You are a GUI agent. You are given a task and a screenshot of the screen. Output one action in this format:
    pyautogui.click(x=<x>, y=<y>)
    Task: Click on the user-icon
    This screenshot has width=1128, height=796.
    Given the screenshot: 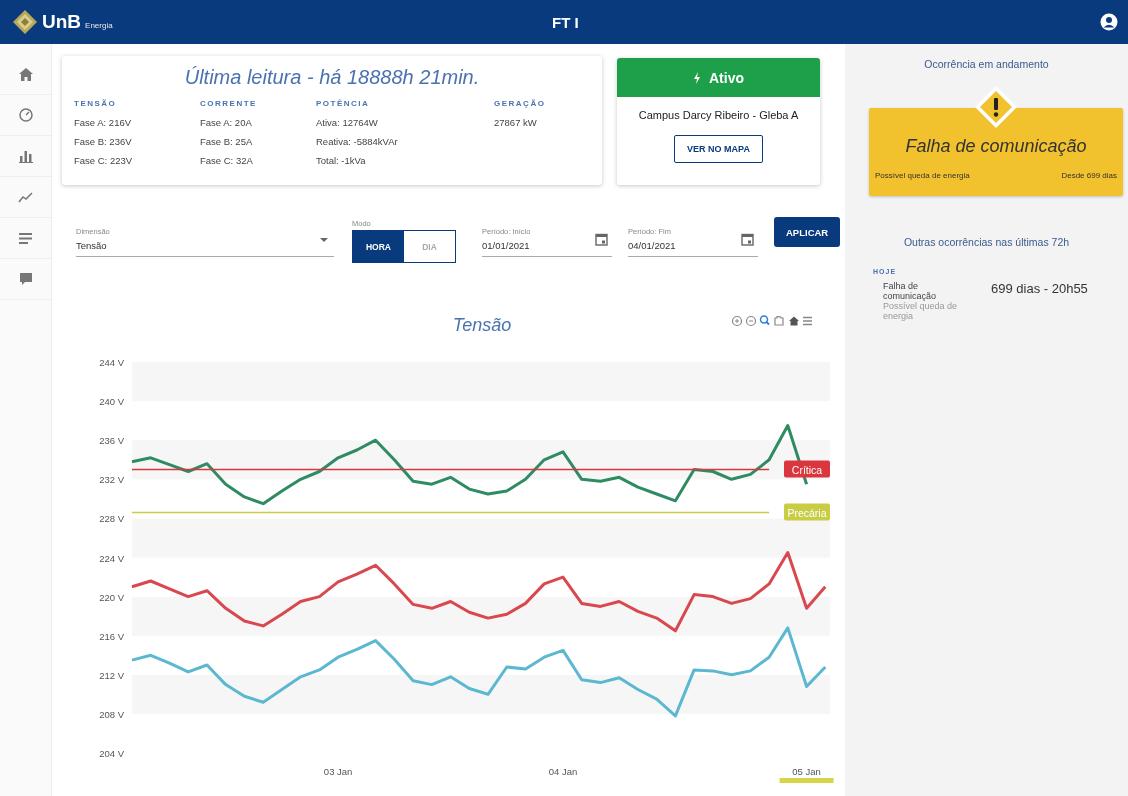 What is the action you would take?
    pyautogui.click(x=1109, y=22)
    